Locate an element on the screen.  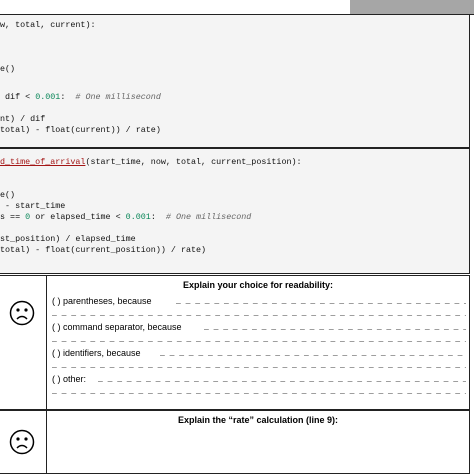
option-label: ( ) identifiers, because is located at coordinates (96, 353).